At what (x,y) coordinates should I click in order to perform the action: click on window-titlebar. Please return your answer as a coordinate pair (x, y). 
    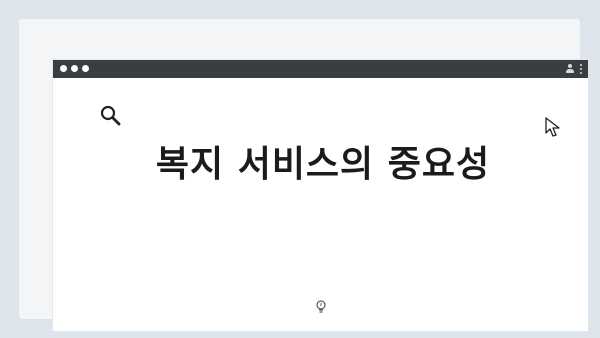
    Looking at the image, I should click on (320, 69).